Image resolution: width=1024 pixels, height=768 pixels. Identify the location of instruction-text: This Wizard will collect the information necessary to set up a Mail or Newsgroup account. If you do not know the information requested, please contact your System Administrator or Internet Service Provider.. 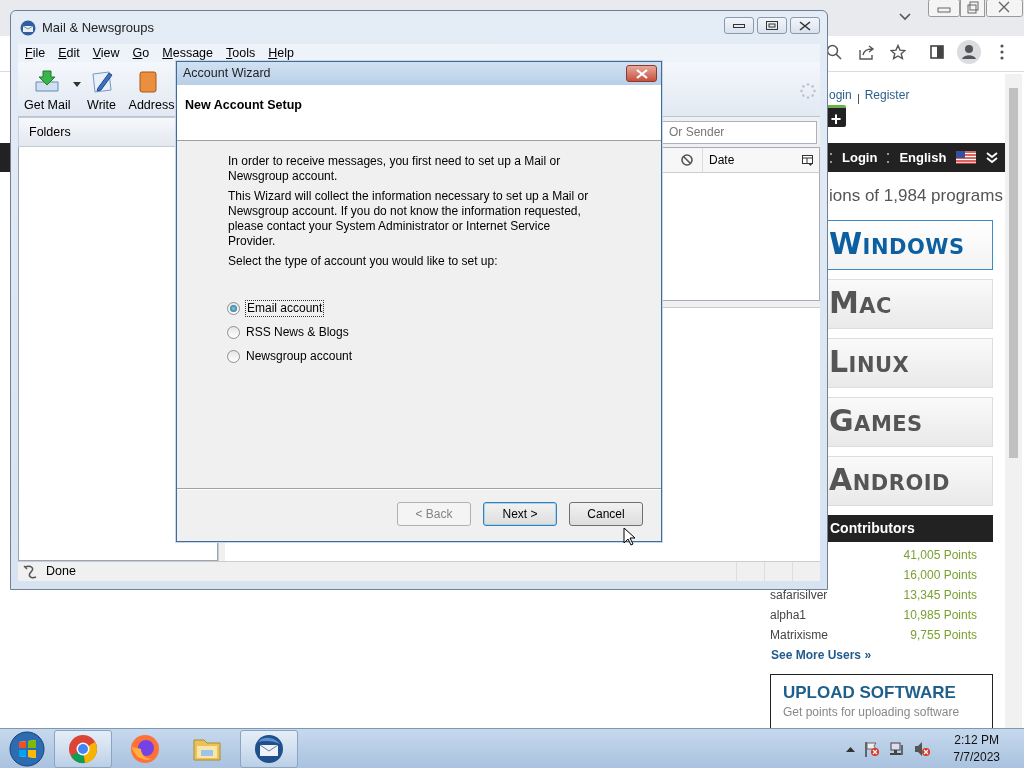
(408, 219).